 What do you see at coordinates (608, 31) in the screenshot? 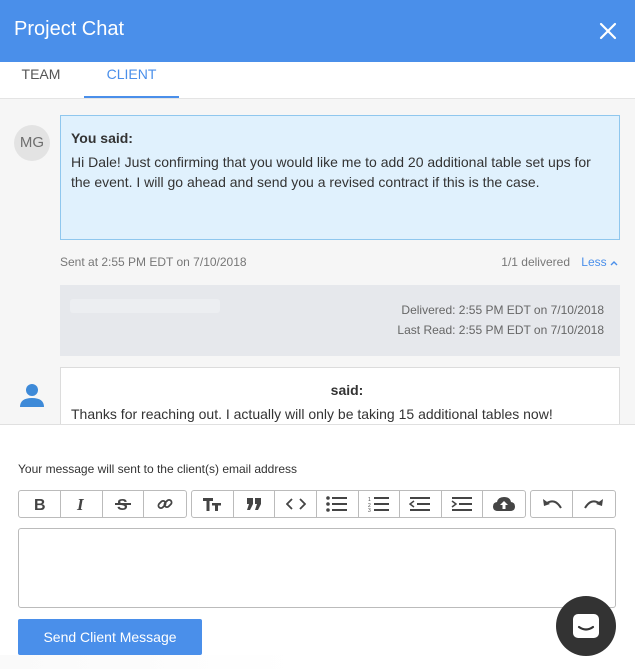
I see `close-icon` at bounding box center [608, 31].